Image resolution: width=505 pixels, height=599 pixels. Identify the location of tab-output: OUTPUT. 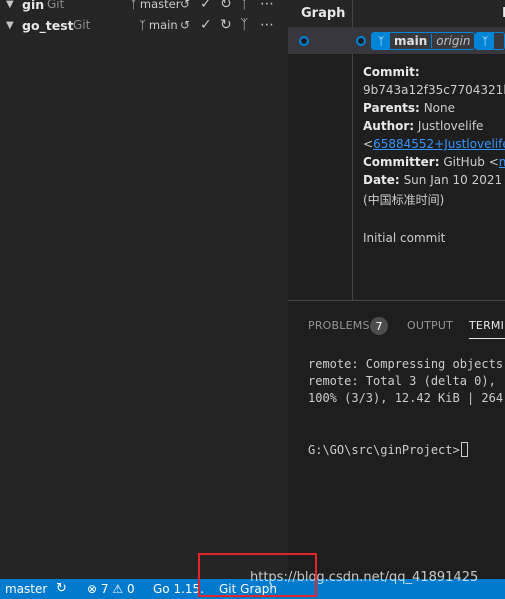
(430, 325).